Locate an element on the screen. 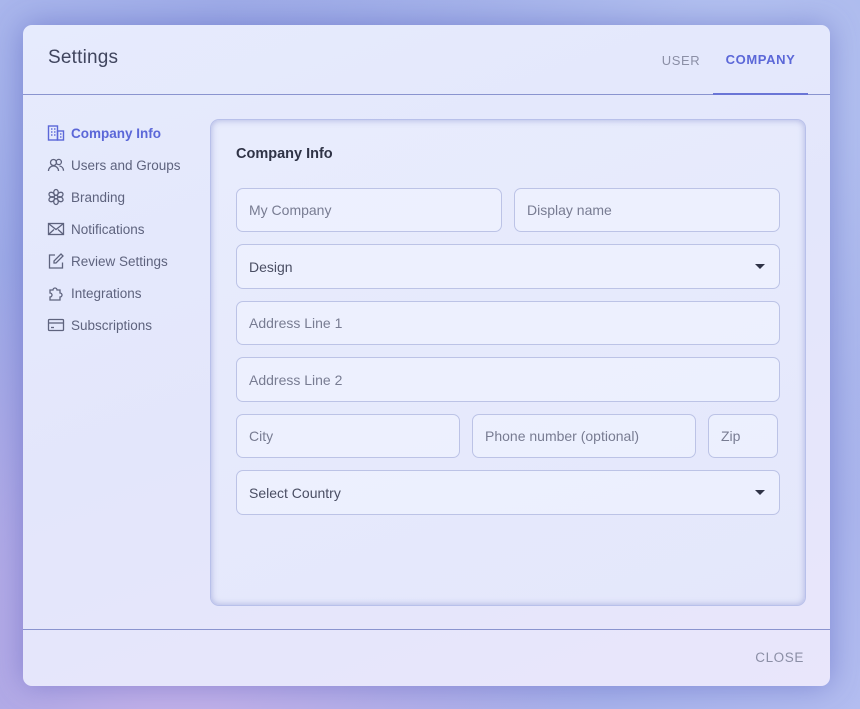 This screenshot has height=709, width=860. display-name-input is located at coordinates (653, 210).